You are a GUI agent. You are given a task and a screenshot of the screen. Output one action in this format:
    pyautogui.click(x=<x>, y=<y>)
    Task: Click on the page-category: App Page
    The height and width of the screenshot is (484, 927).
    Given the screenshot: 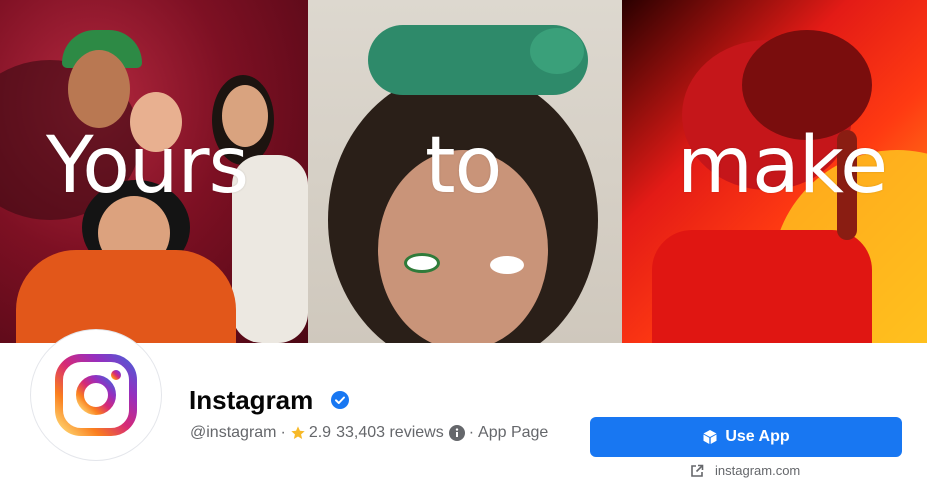 What is the action you would take?
    pyautogui.click(x=513, y=432)
    